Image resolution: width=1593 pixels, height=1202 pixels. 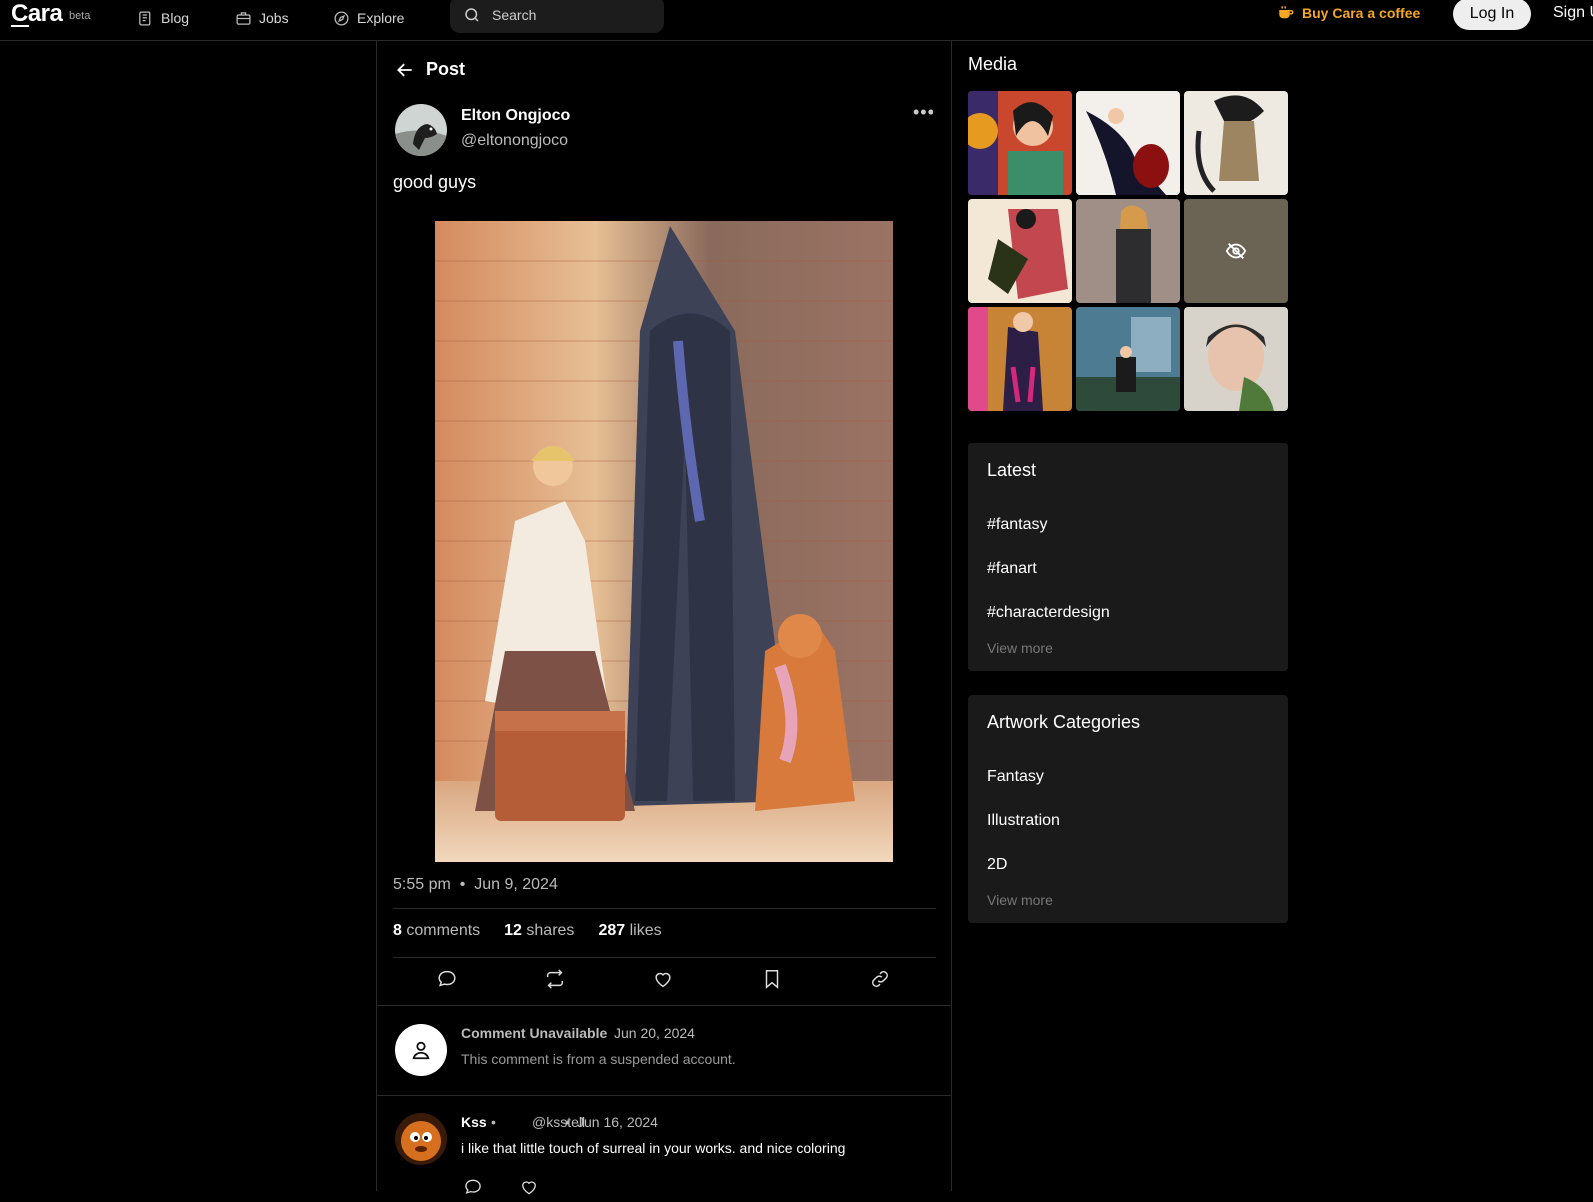 I want to click on buy-coffee-label: Buy Cara a coffee, so click(x=1361, y=13).